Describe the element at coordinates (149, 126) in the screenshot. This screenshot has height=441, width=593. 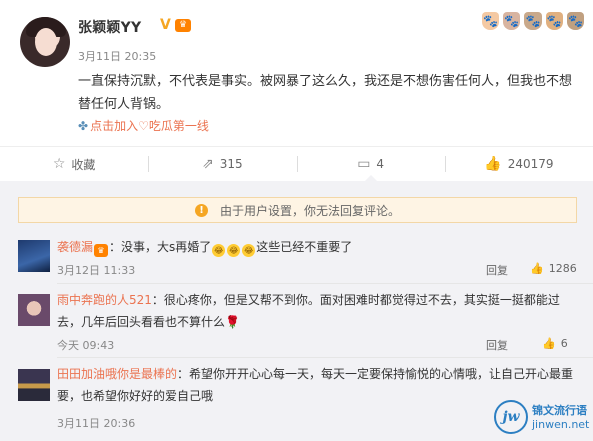
I see `topic-label: 点击加入♡吃瓜第一线` at that location.